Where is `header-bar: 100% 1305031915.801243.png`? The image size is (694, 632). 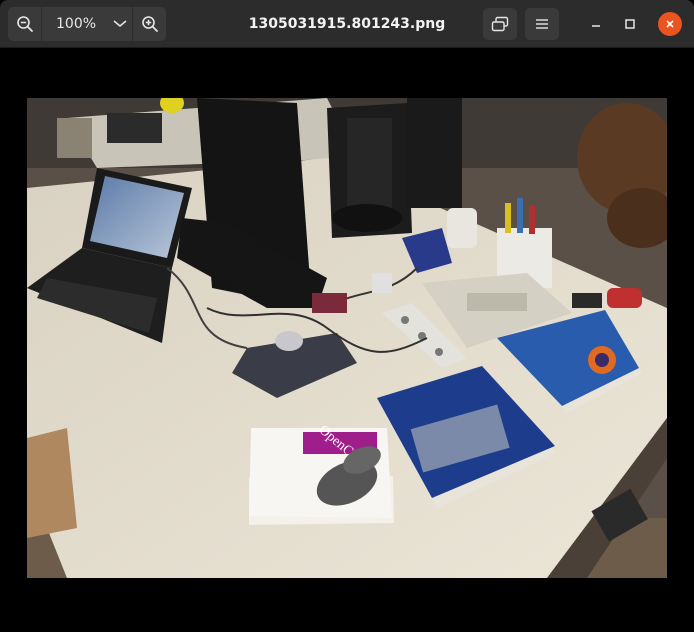 header-bar: 100% 1305031915.801243.png is located at coordinates (347, 24).